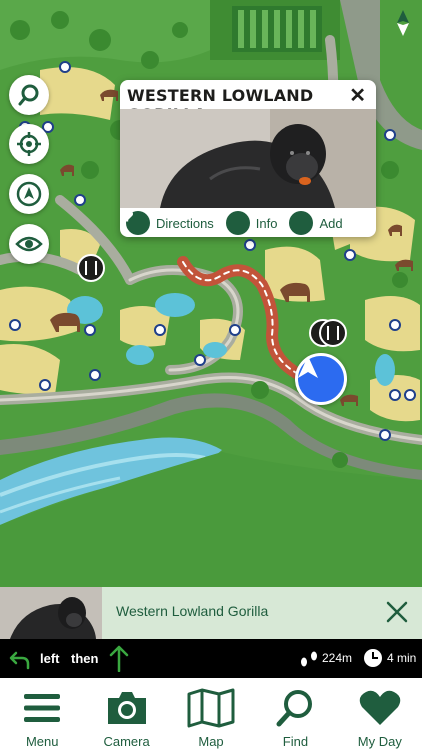 Image resolution: width=422 pixels, height=750 pixels. I want to click on info-icon, so click(187, 222).